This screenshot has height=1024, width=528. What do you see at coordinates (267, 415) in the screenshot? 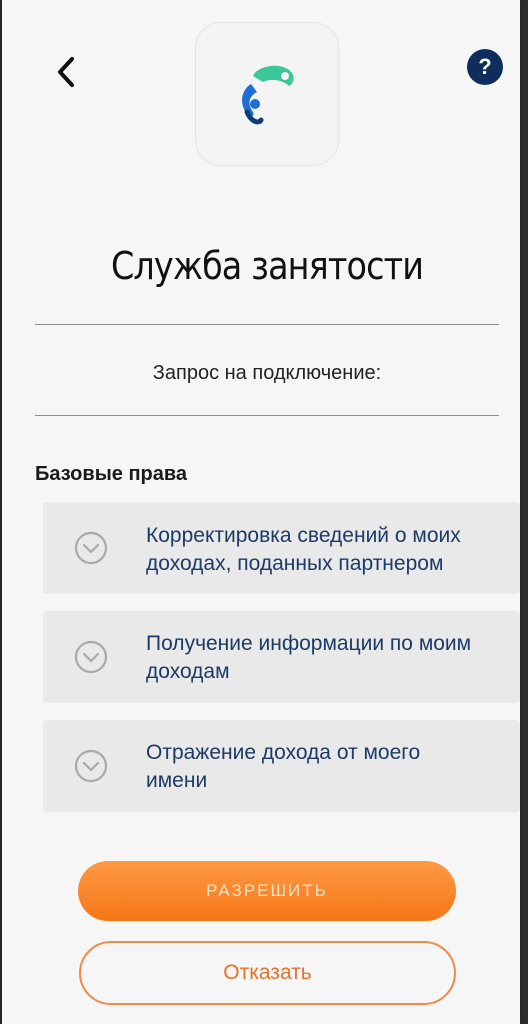
I see `divider-bottom` at bounding box center [267, 415].